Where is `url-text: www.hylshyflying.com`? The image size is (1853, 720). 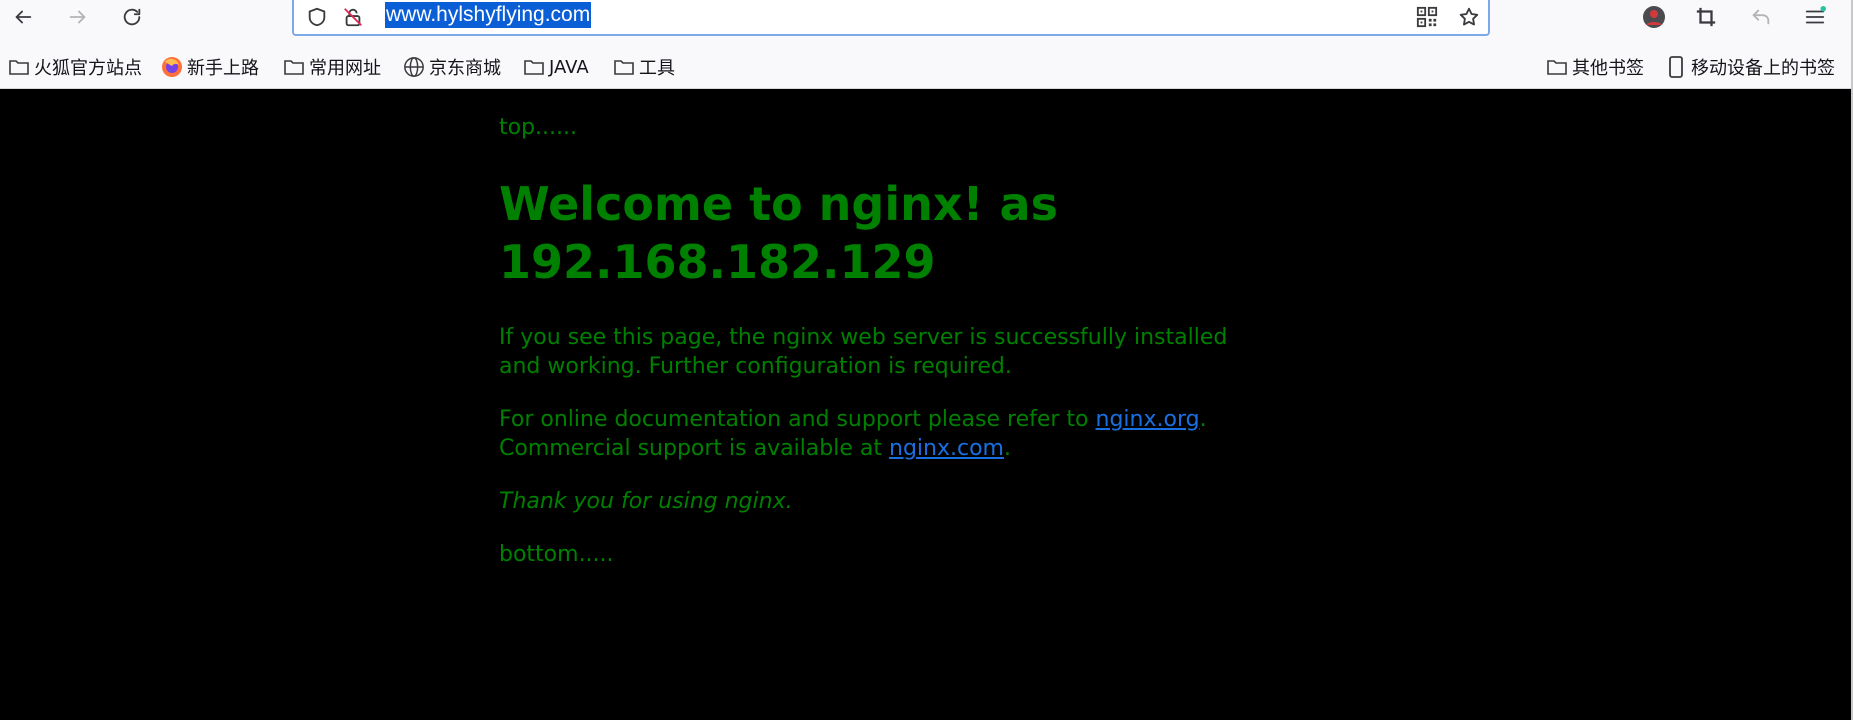
url-text: www.hylshyflying.com is located at coordinates (488, 15).